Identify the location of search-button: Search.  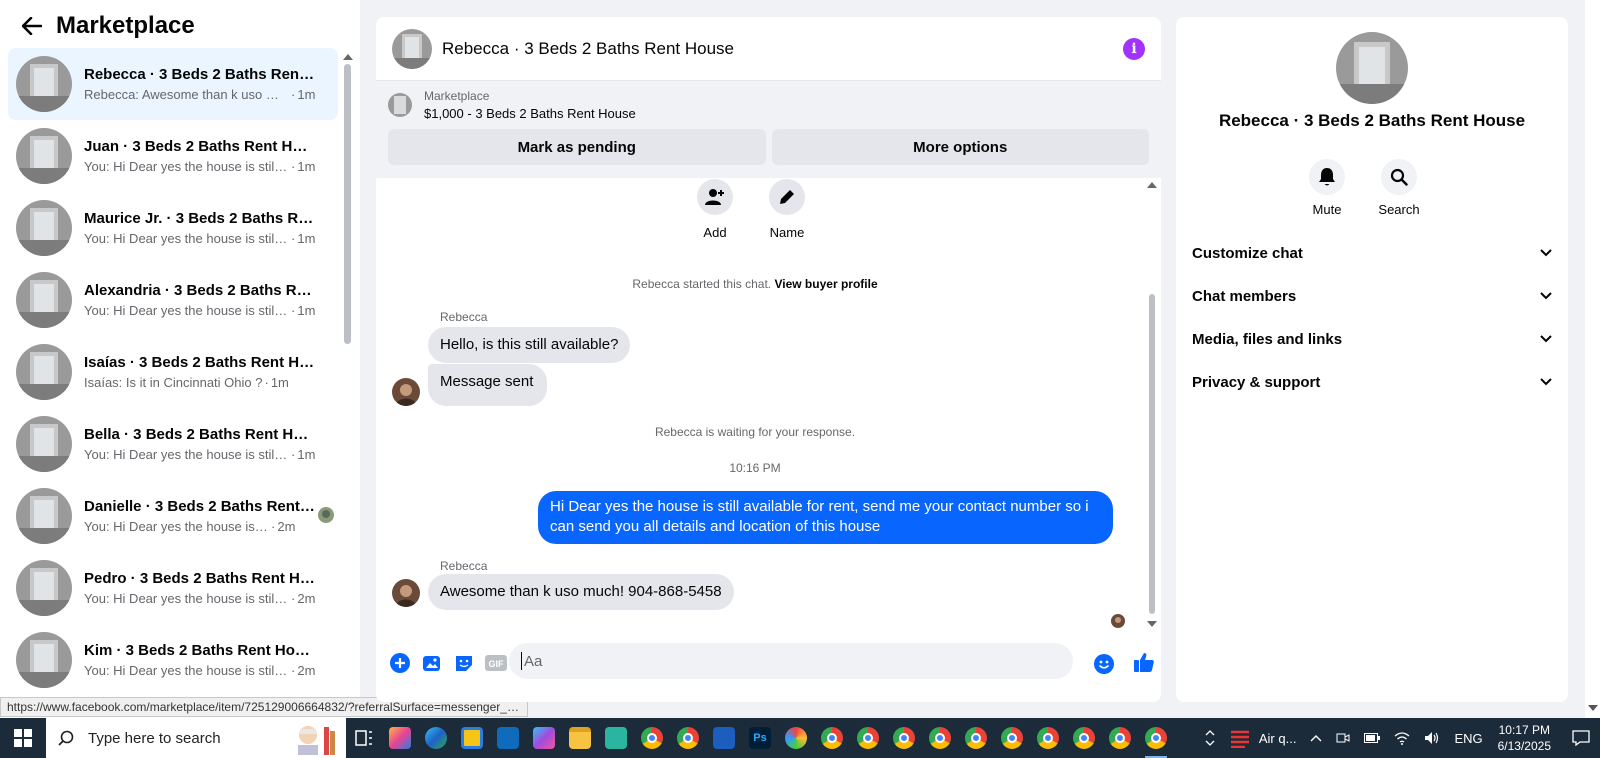
(1399, 188).